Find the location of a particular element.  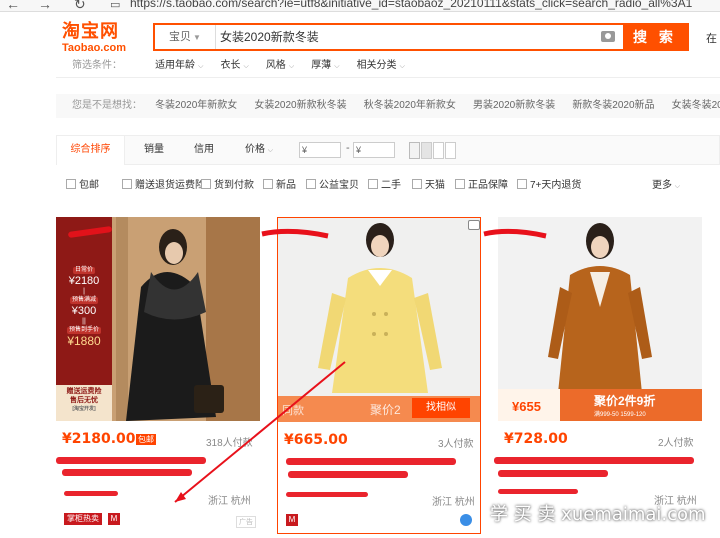

annotation-arrow-line is located at coordinates (260, 432).